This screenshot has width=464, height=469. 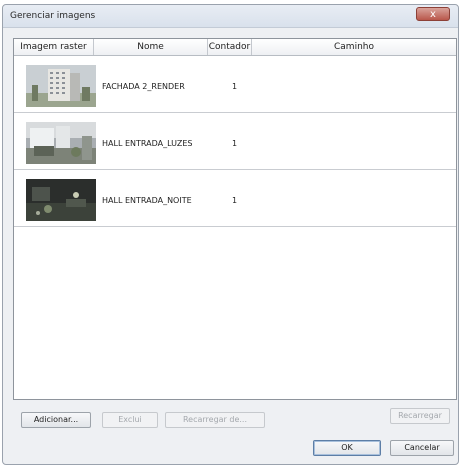 What do you see at coordinates (354, 47) in the screenshot?
I see `column-header-path: Caminho` at bounding box center [354, 47].